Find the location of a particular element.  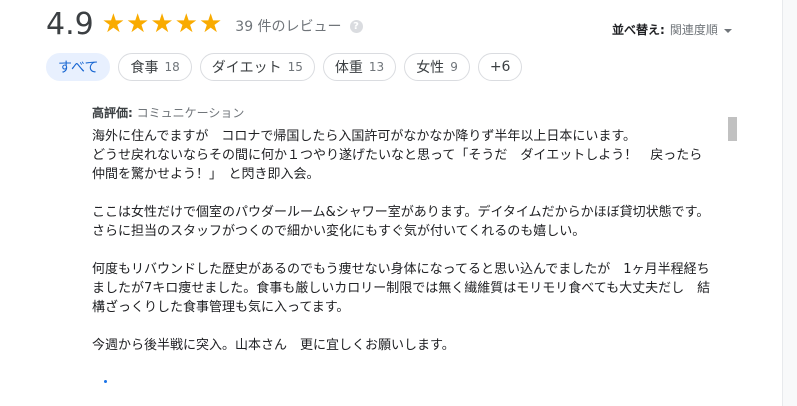

sort-value: 関連度順 is located at coordinates (693, 30).